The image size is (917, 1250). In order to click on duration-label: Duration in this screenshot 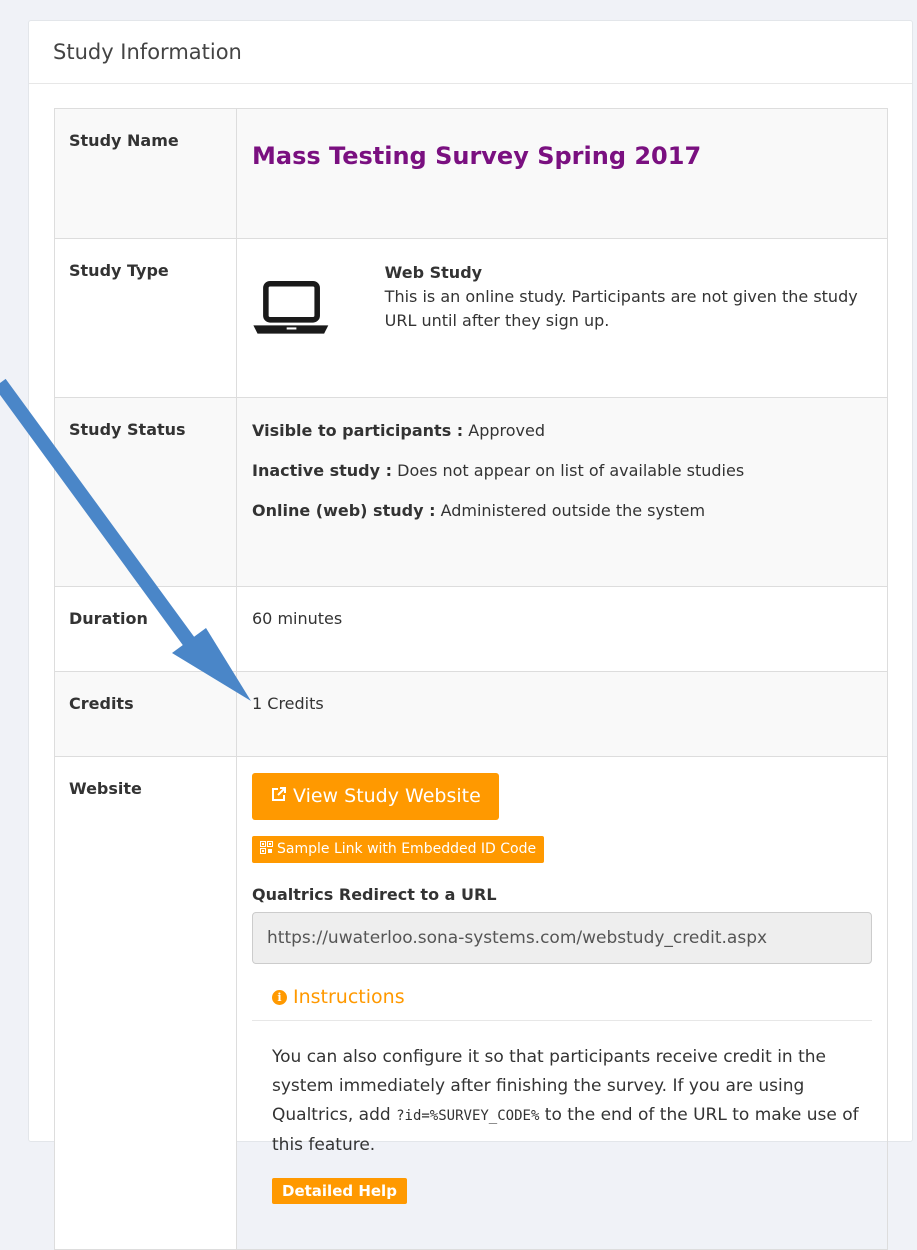, I will do `click(145, 629)`.